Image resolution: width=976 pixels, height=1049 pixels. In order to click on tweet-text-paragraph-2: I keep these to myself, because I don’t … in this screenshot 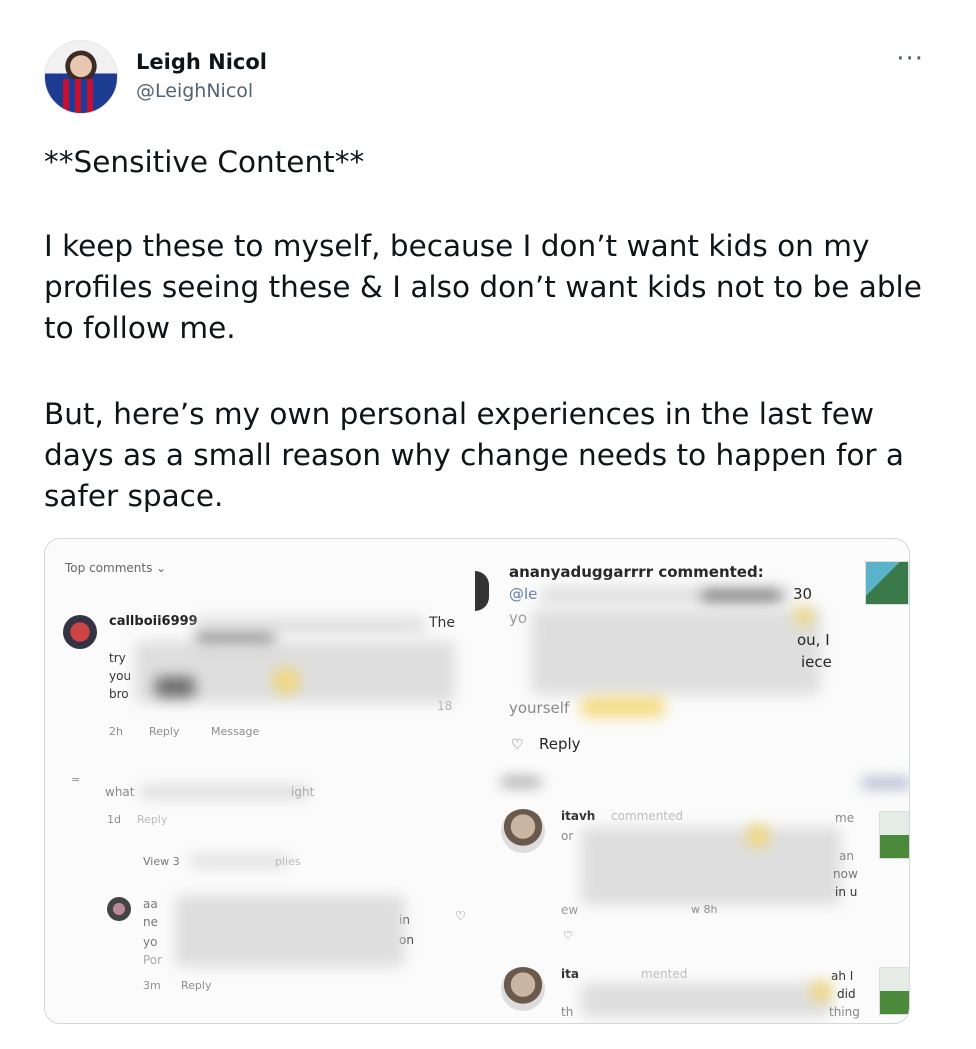, I will do `click(483, 287)`.